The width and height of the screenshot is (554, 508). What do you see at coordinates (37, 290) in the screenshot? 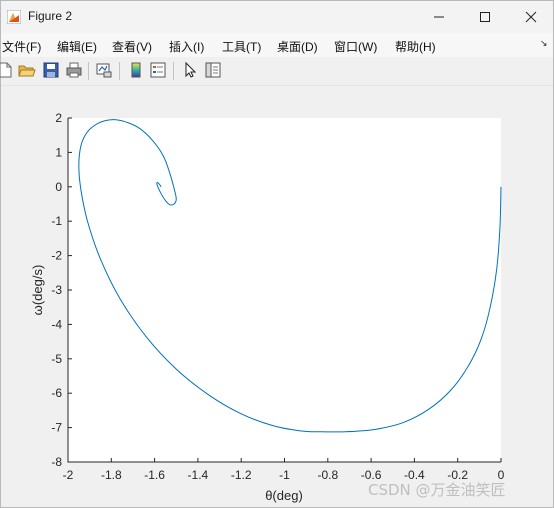
I see `y-axis-label: ω(deg/s)` at bounding box center [37, 290].